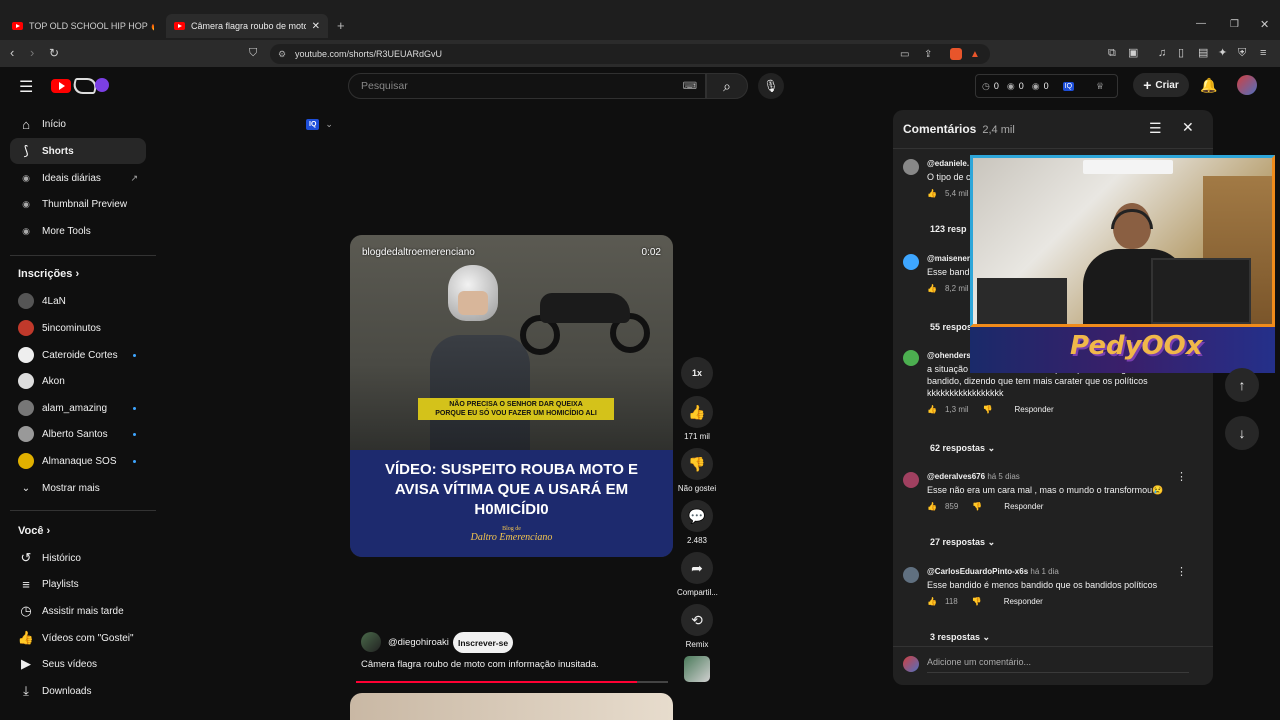  I want to click on notifications-bell-icon: 🔔, so click(1208, 85).